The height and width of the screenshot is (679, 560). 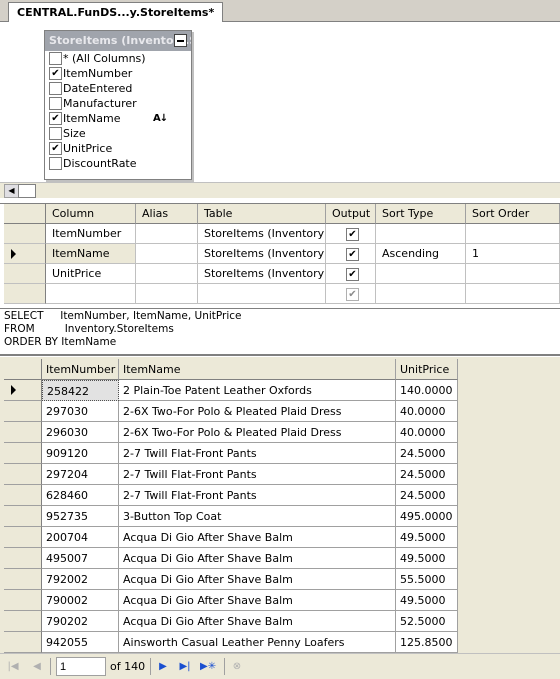 What do you see at coordinates (80, 621) in the screenshot?
I see `results-cell-itemnumber: 790202` at bounding box center [80, 621].